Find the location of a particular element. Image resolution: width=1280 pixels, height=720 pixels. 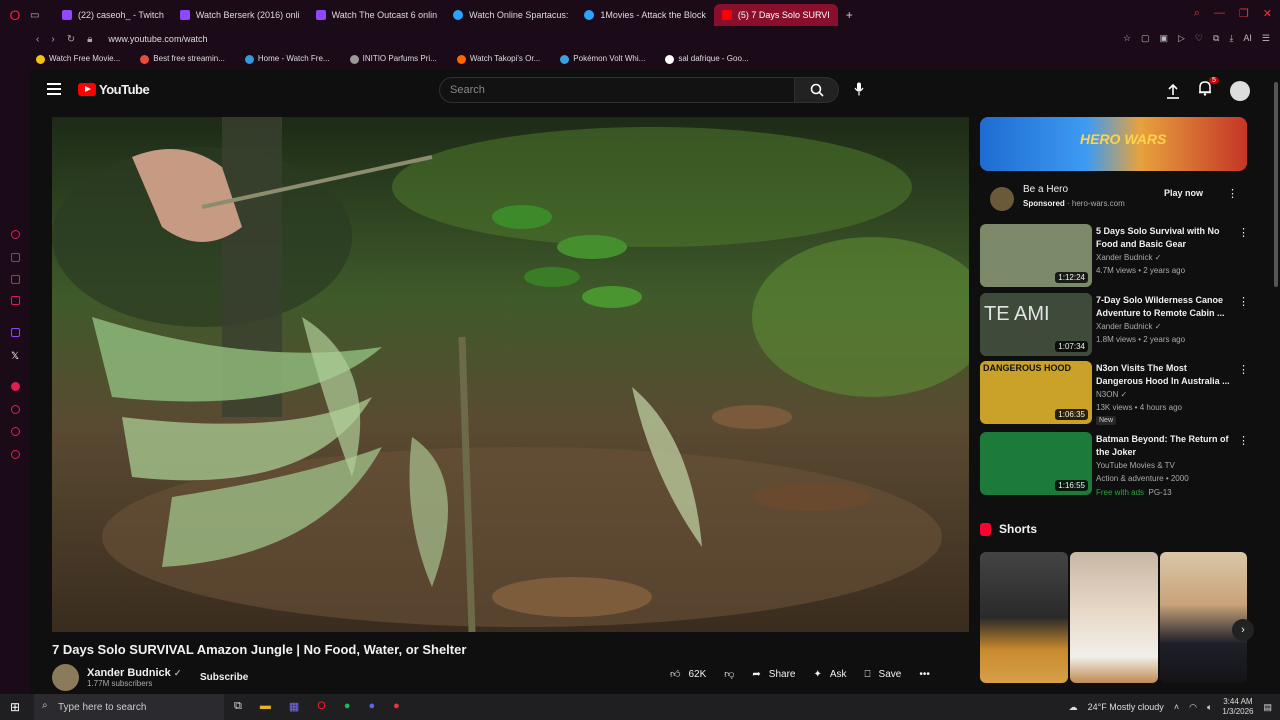

channel-avatar is located at coordinates (65, 677).